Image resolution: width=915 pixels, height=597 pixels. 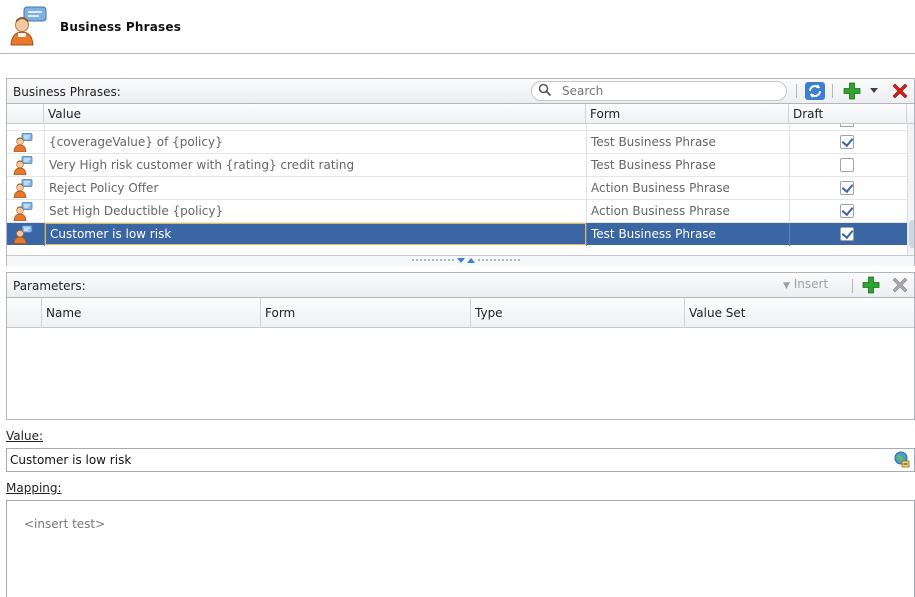 I want to click on cell-value: Reject Policy Offer, so click(x=315, y=188).